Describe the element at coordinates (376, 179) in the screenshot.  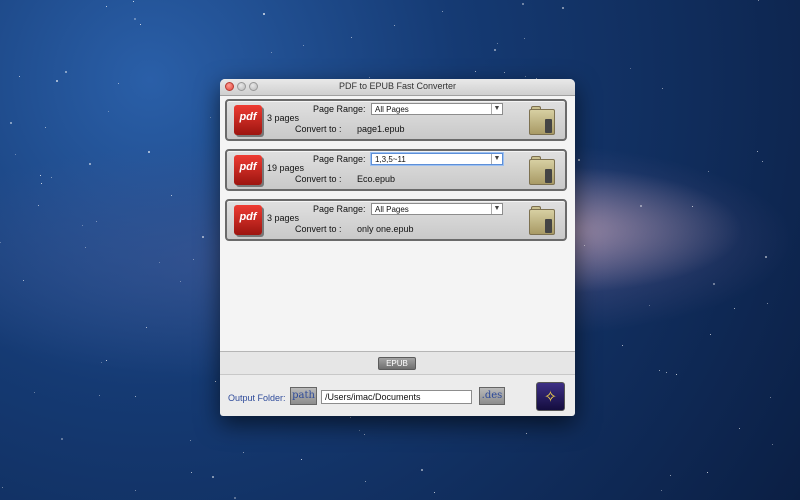
I see `output-filename: Eco.epub` at that location.